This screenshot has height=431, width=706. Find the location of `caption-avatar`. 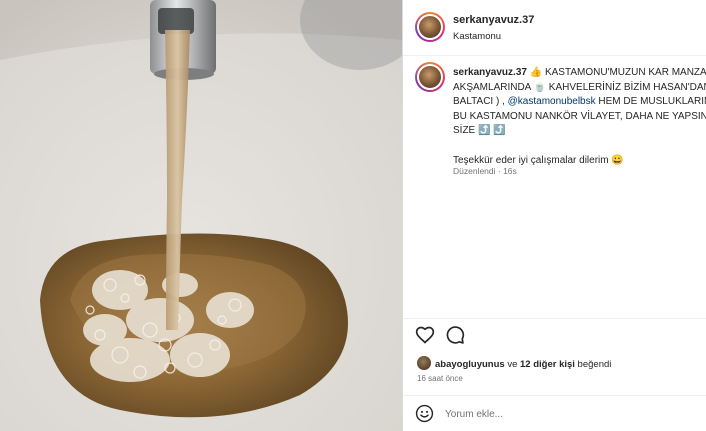

caption-avatar is located at coordinates (430, 77).